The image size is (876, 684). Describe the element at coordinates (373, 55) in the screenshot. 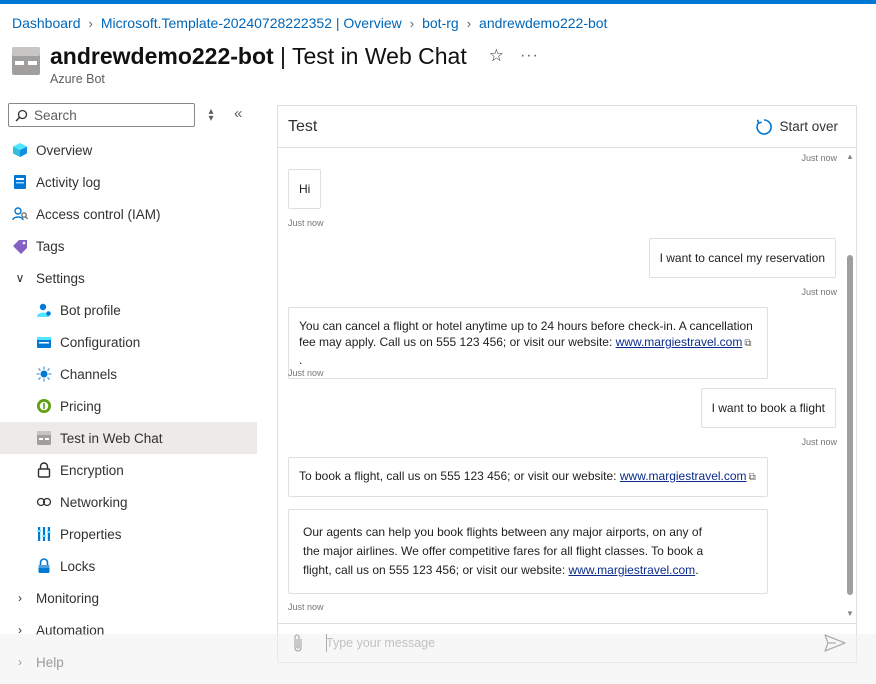

I see `page-name: | Test in Web Chat` at that location.